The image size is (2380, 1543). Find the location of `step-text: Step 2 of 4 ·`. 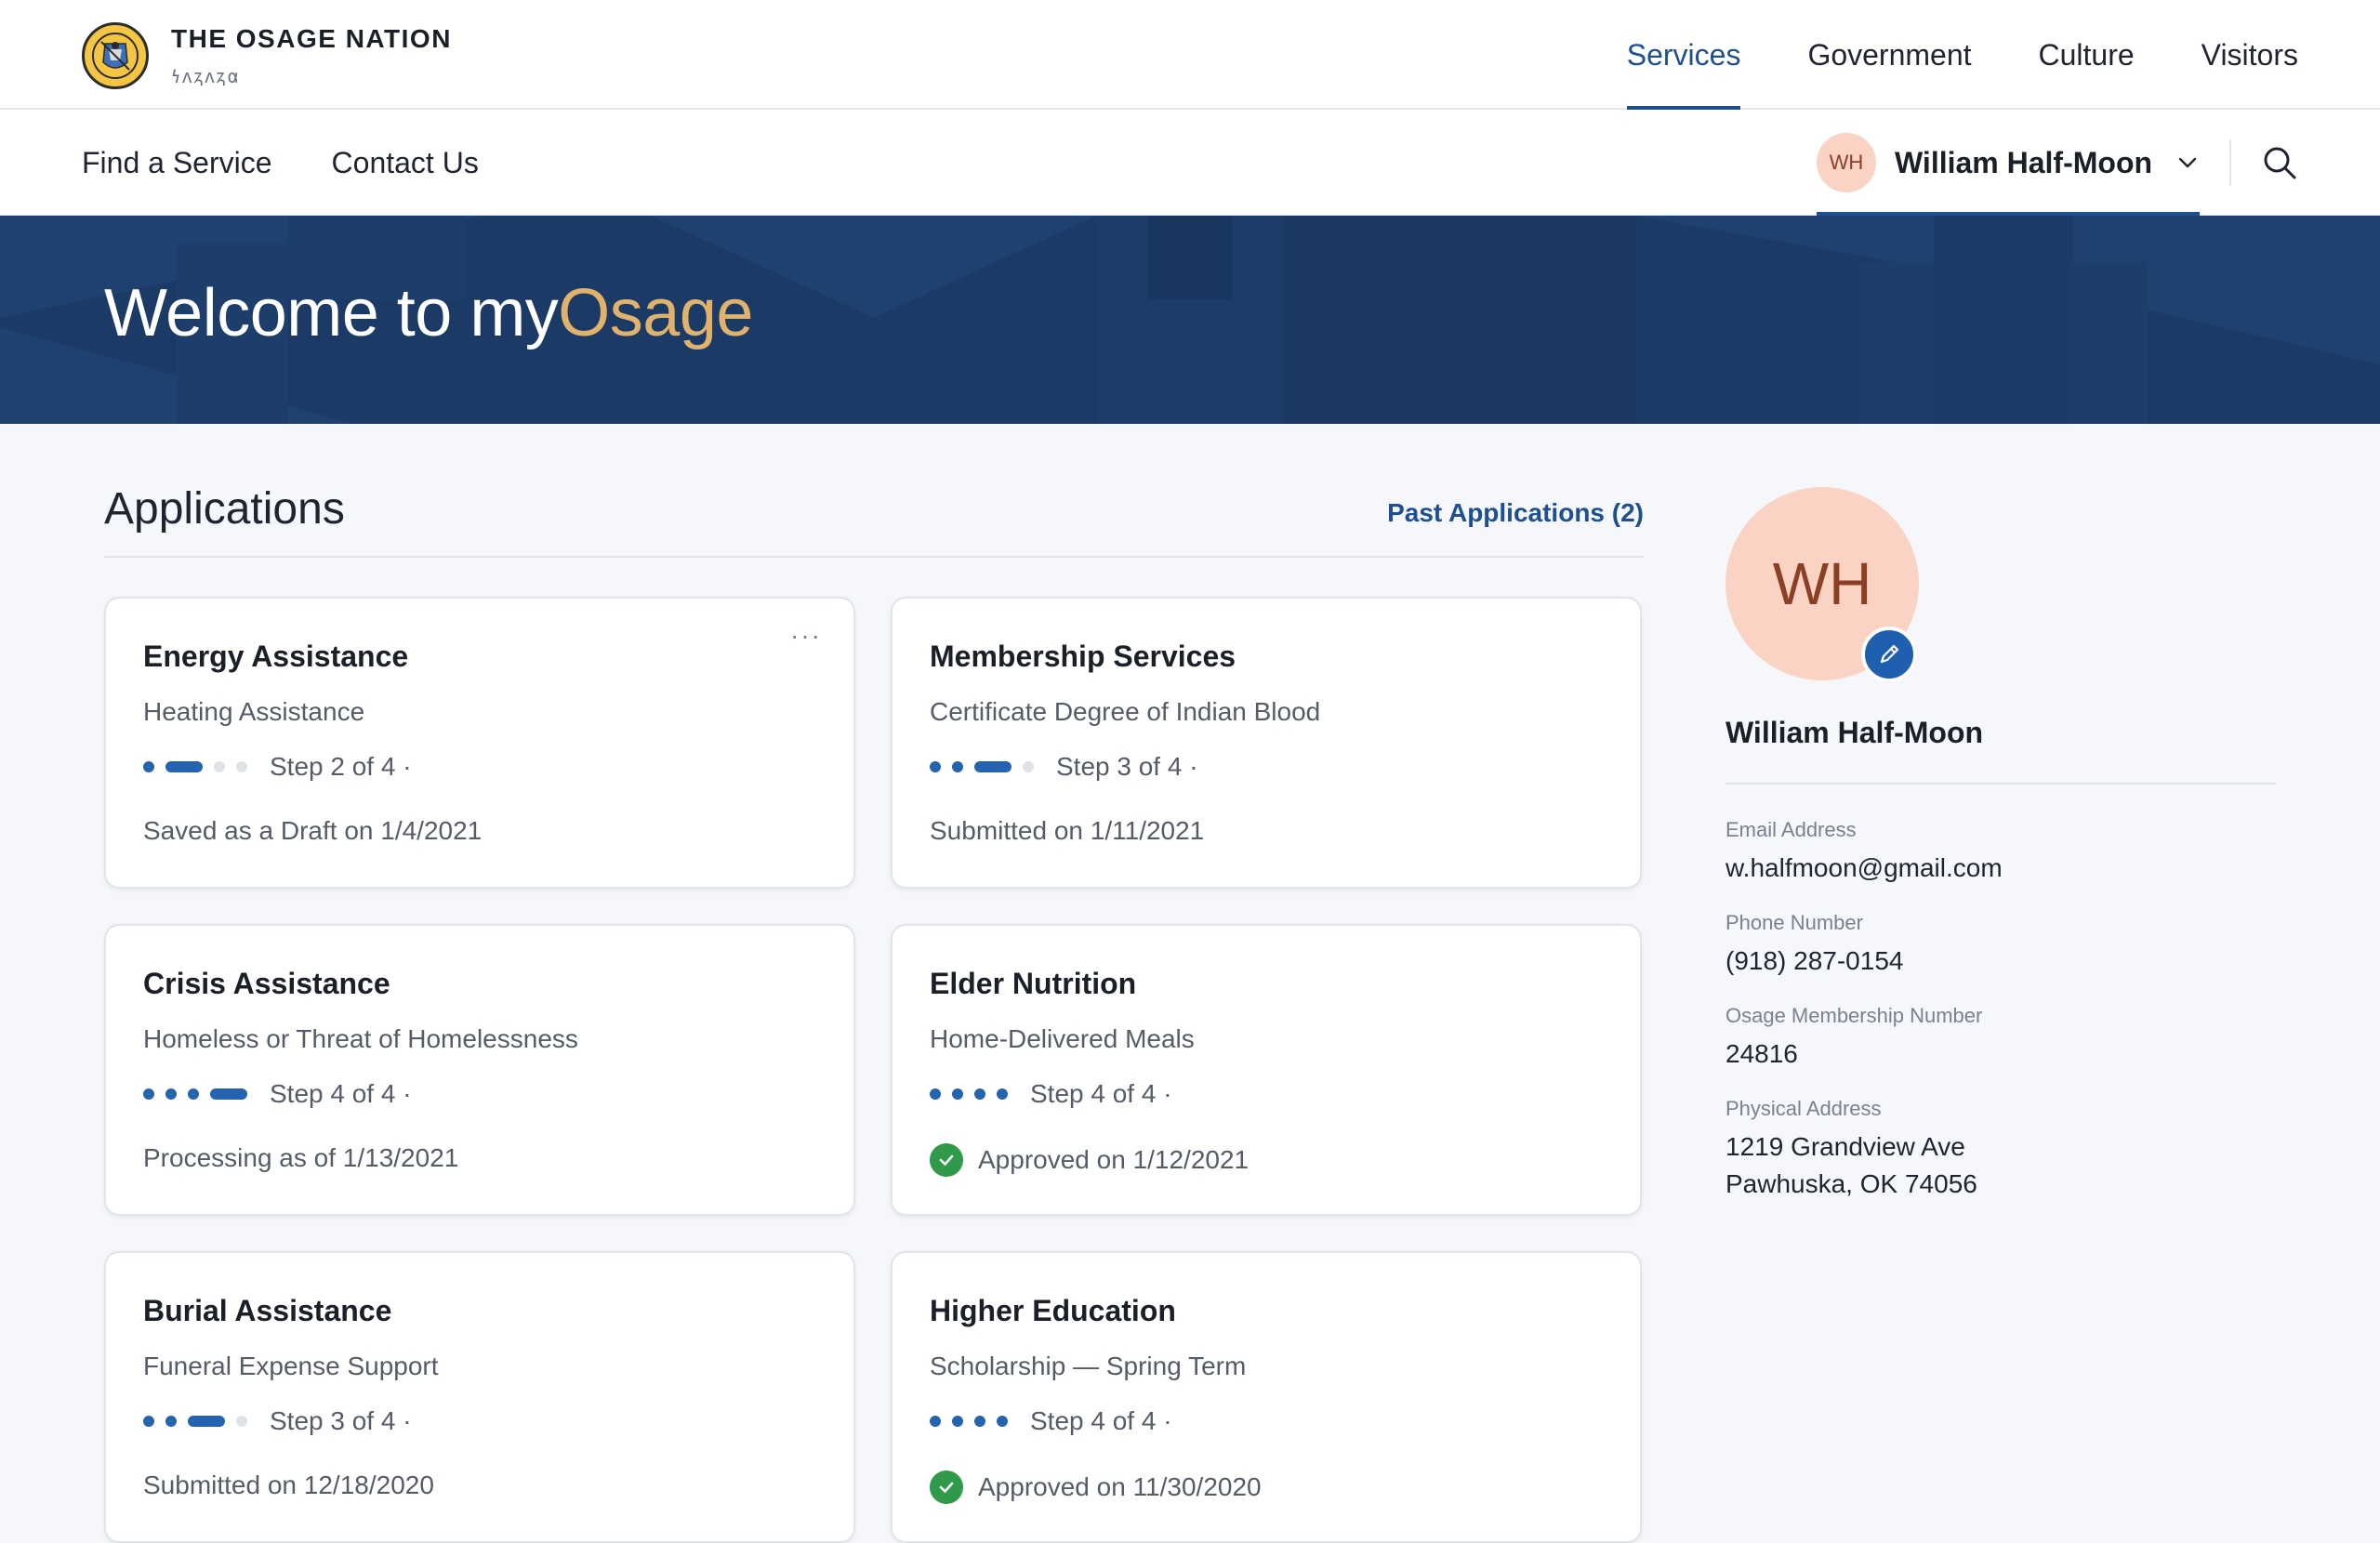

step-text: Step 2 of 4 · is located at coordinates (341, 766).